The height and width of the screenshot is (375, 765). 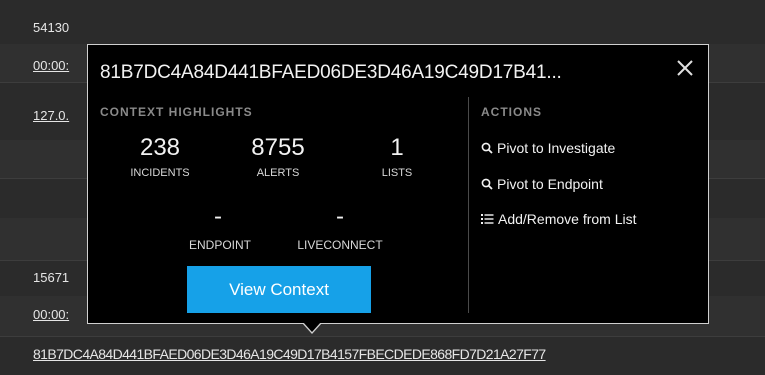 What do you see at coordinates (340, 216) in the screenshot?
I see `liveconnect-count: -` at bounding box center [340, 216].